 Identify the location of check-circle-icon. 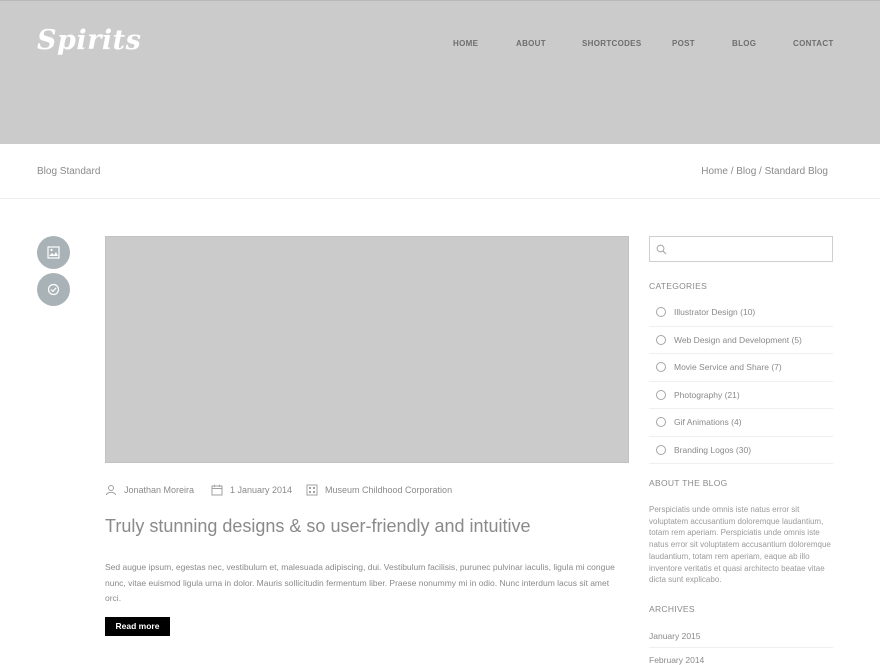
(53, 289).